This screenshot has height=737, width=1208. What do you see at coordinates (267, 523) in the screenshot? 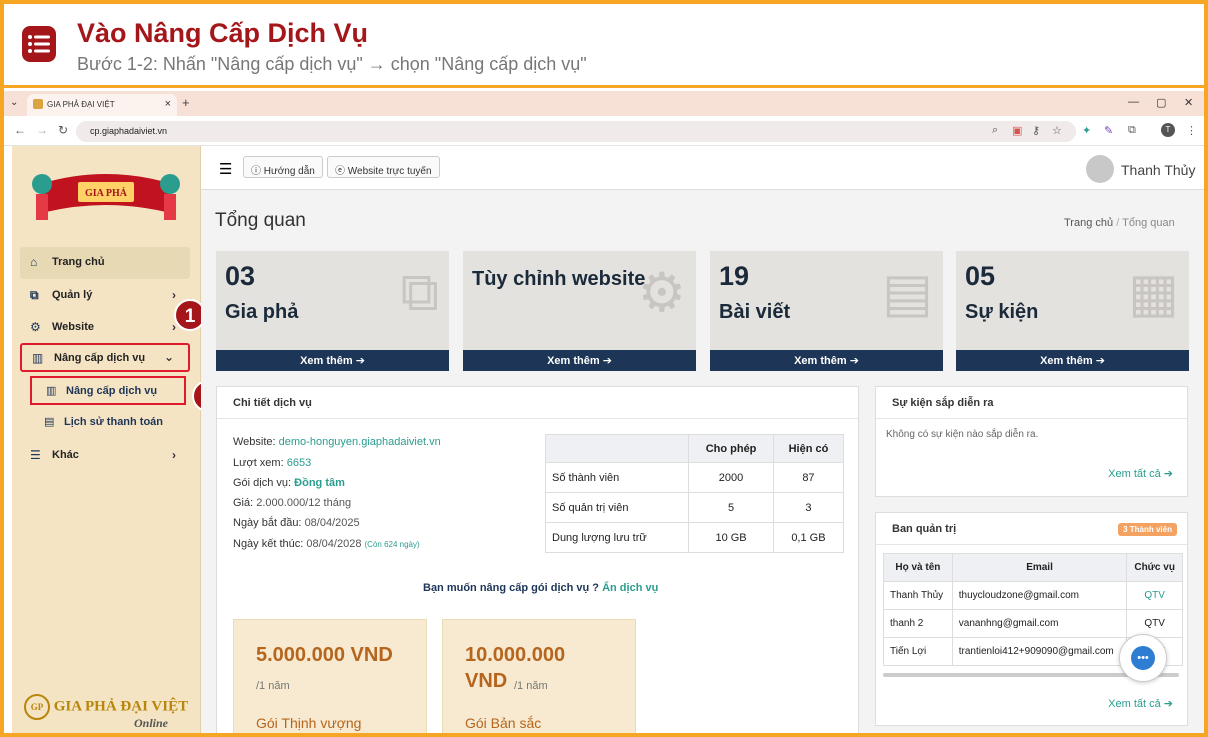
I see `start-label: Ngày bắt đầu:` at bounding box center [267, 523].